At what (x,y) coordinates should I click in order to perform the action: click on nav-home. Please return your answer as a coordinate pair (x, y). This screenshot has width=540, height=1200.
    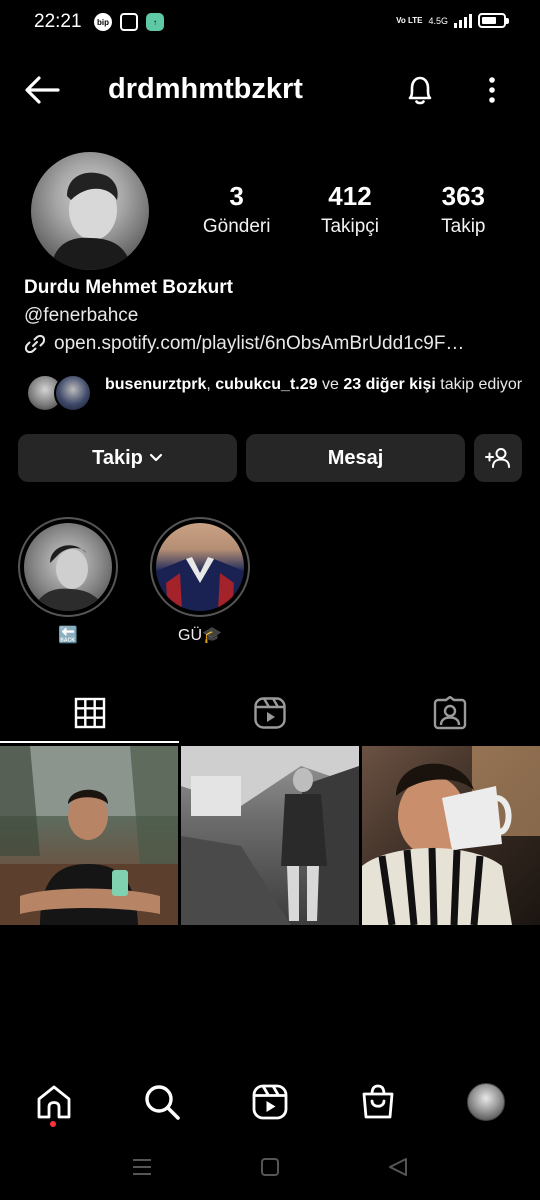
    Looking at the image, I should click on (54, 1102).